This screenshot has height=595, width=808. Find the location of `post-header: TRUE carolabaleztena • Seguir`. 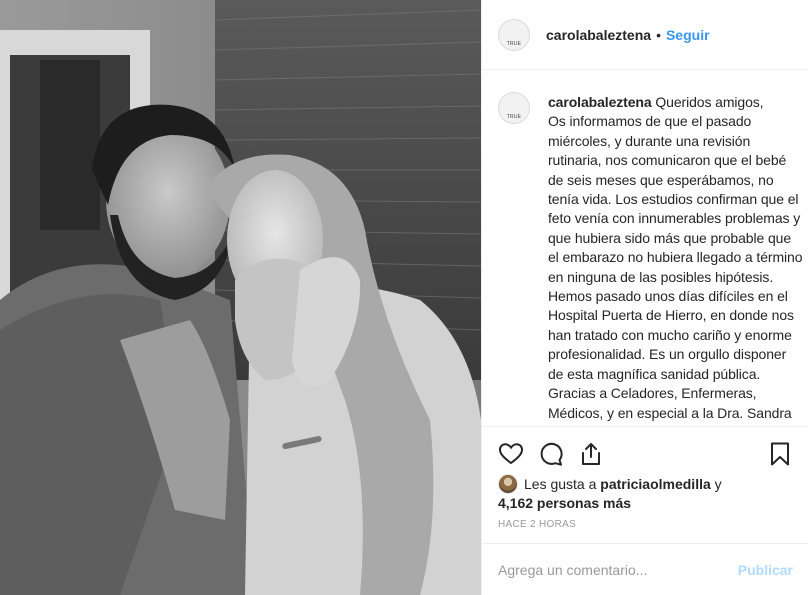

post-header: TRUE carolabaleztena • Seguir is located at coordinates (645, 35).